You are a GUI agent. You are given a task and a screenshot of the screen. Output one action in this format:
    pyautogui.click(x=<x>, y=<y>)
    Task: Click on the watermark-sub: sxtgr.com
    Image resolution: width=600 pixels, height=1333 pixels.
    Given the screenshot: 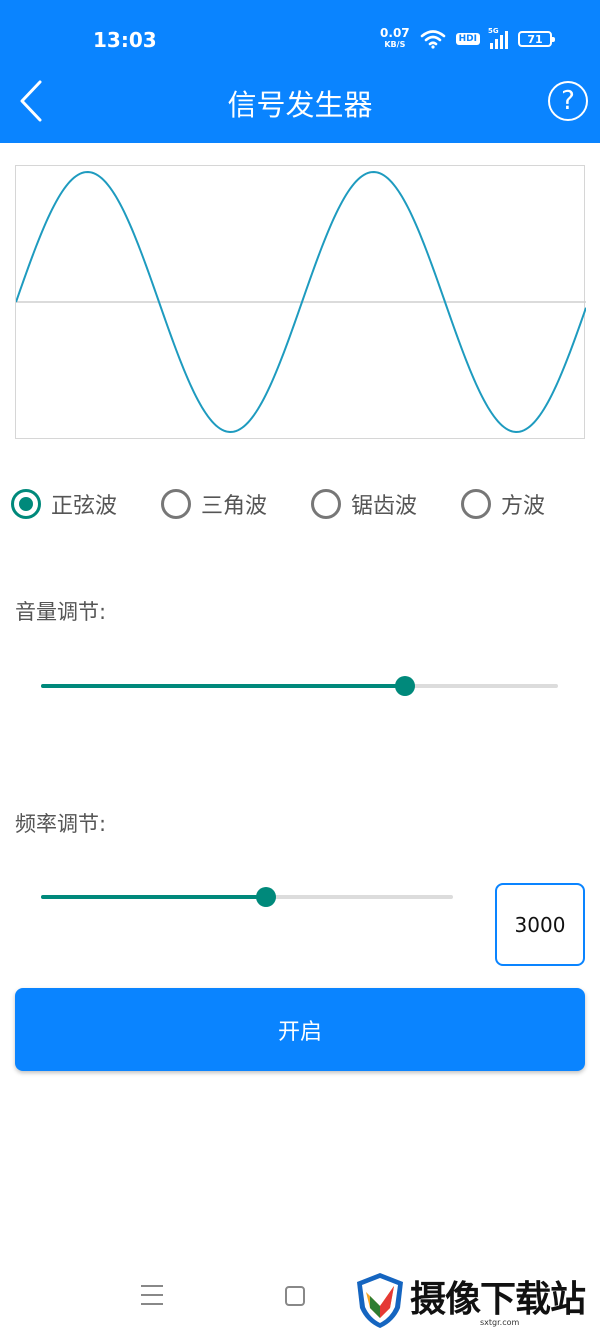 What is the action you would take?
    pyautogui.click(x=500, y=1322)
    